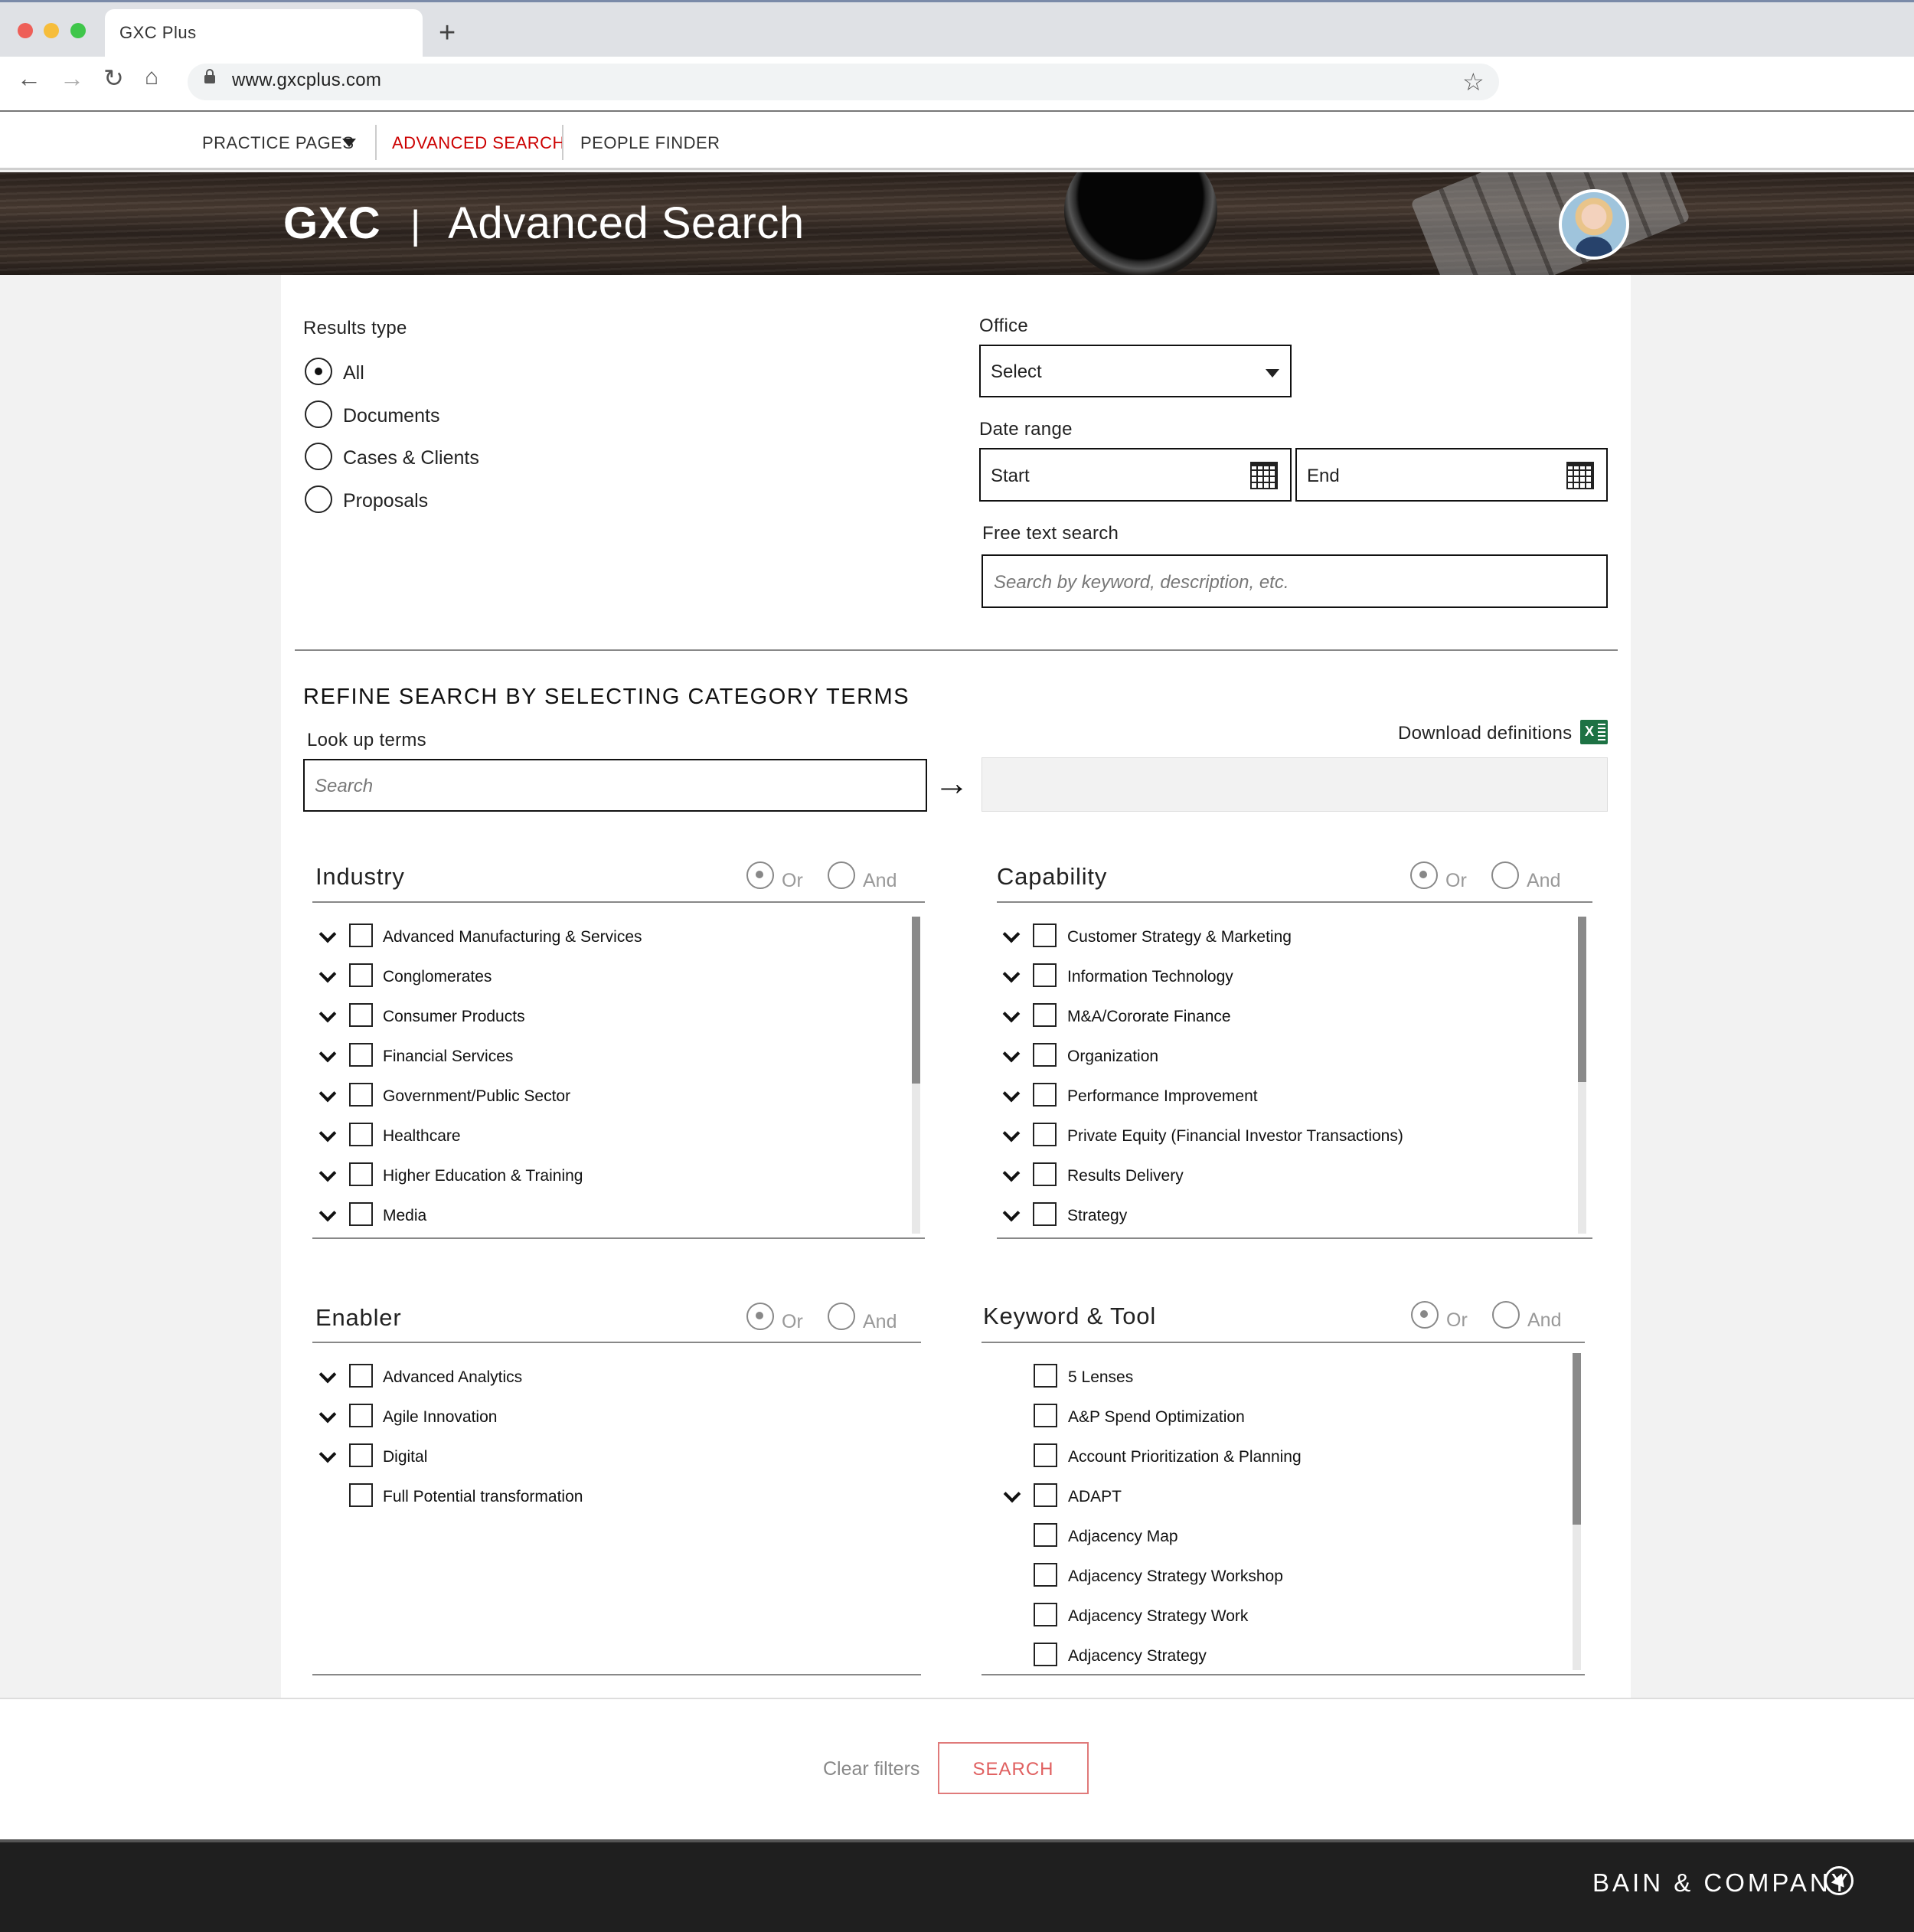 The height and width of the screenshot is (1932, 1914). Describe the element at coordinates (78, 30) in the screenshot. I see `maximize-window-button` at that location.